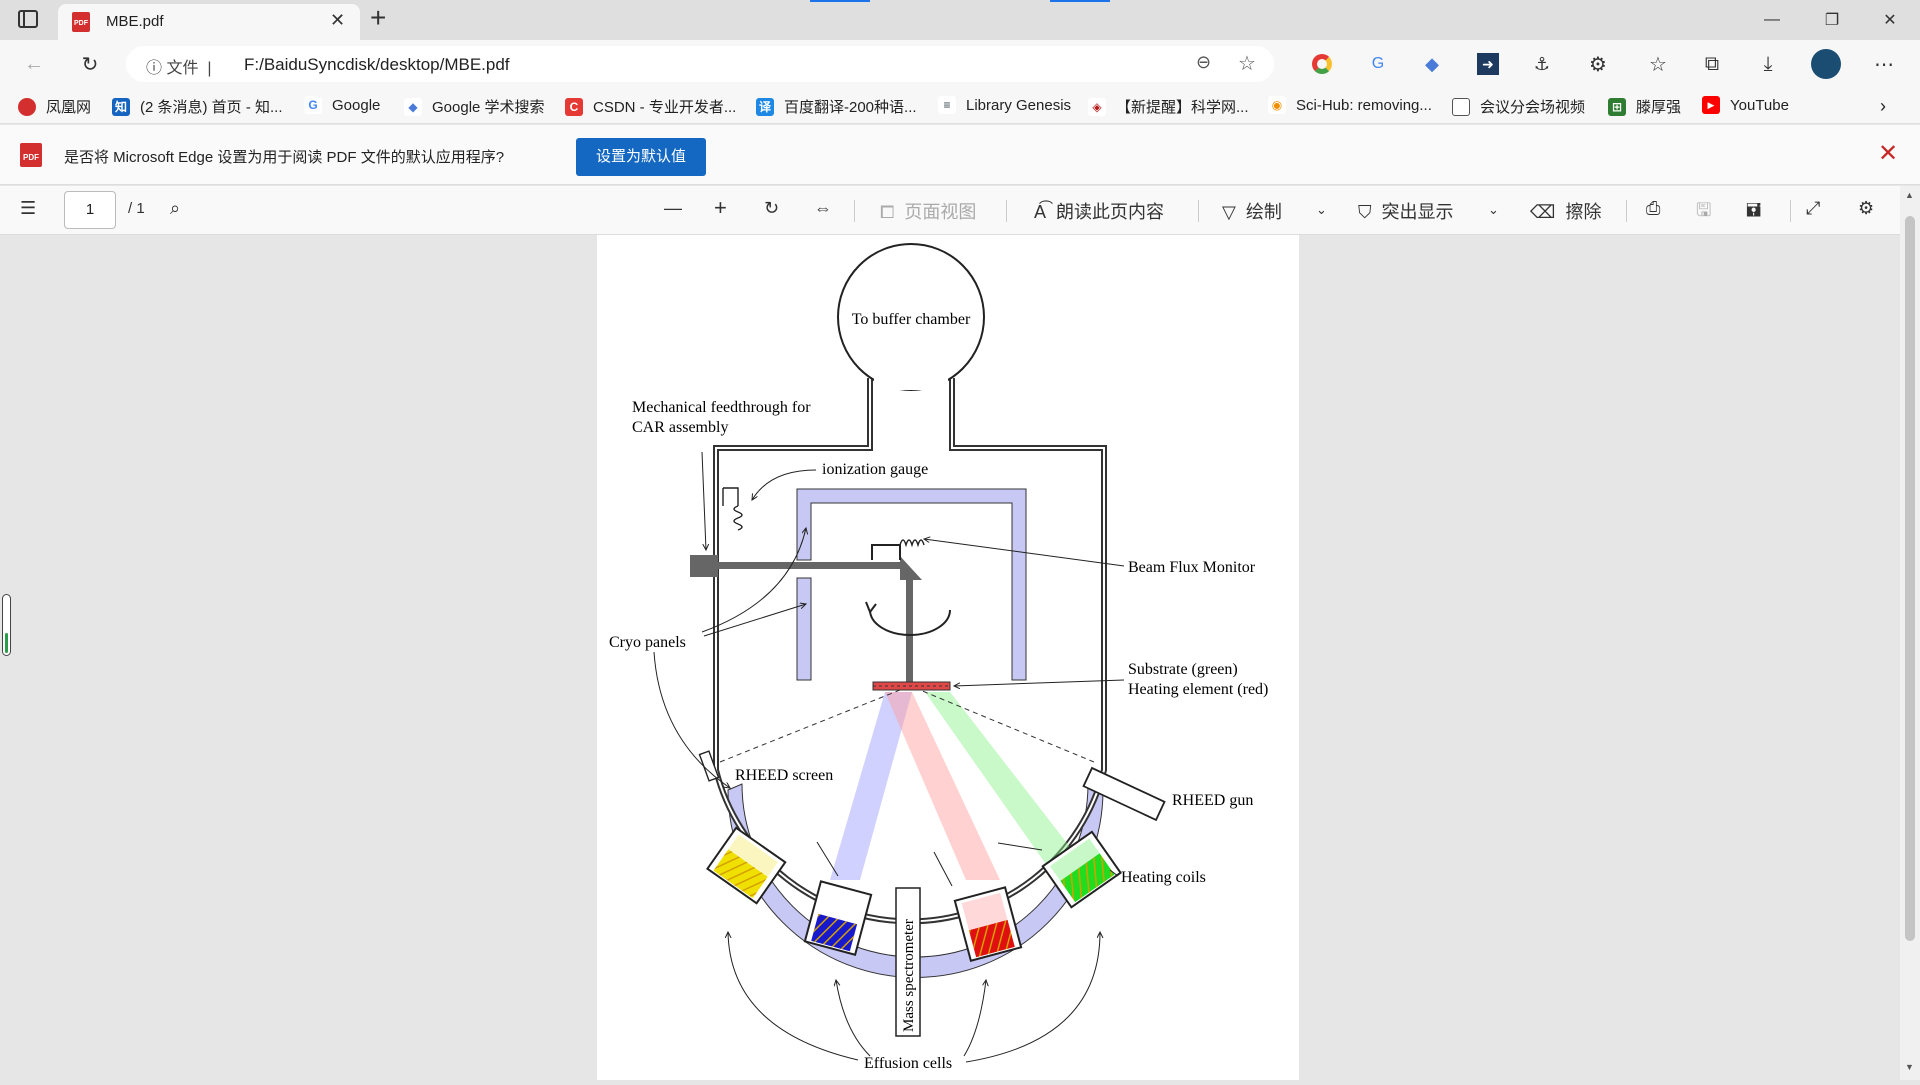  I want to click on scroll-up-icon: ▲, so click(1909, 195).